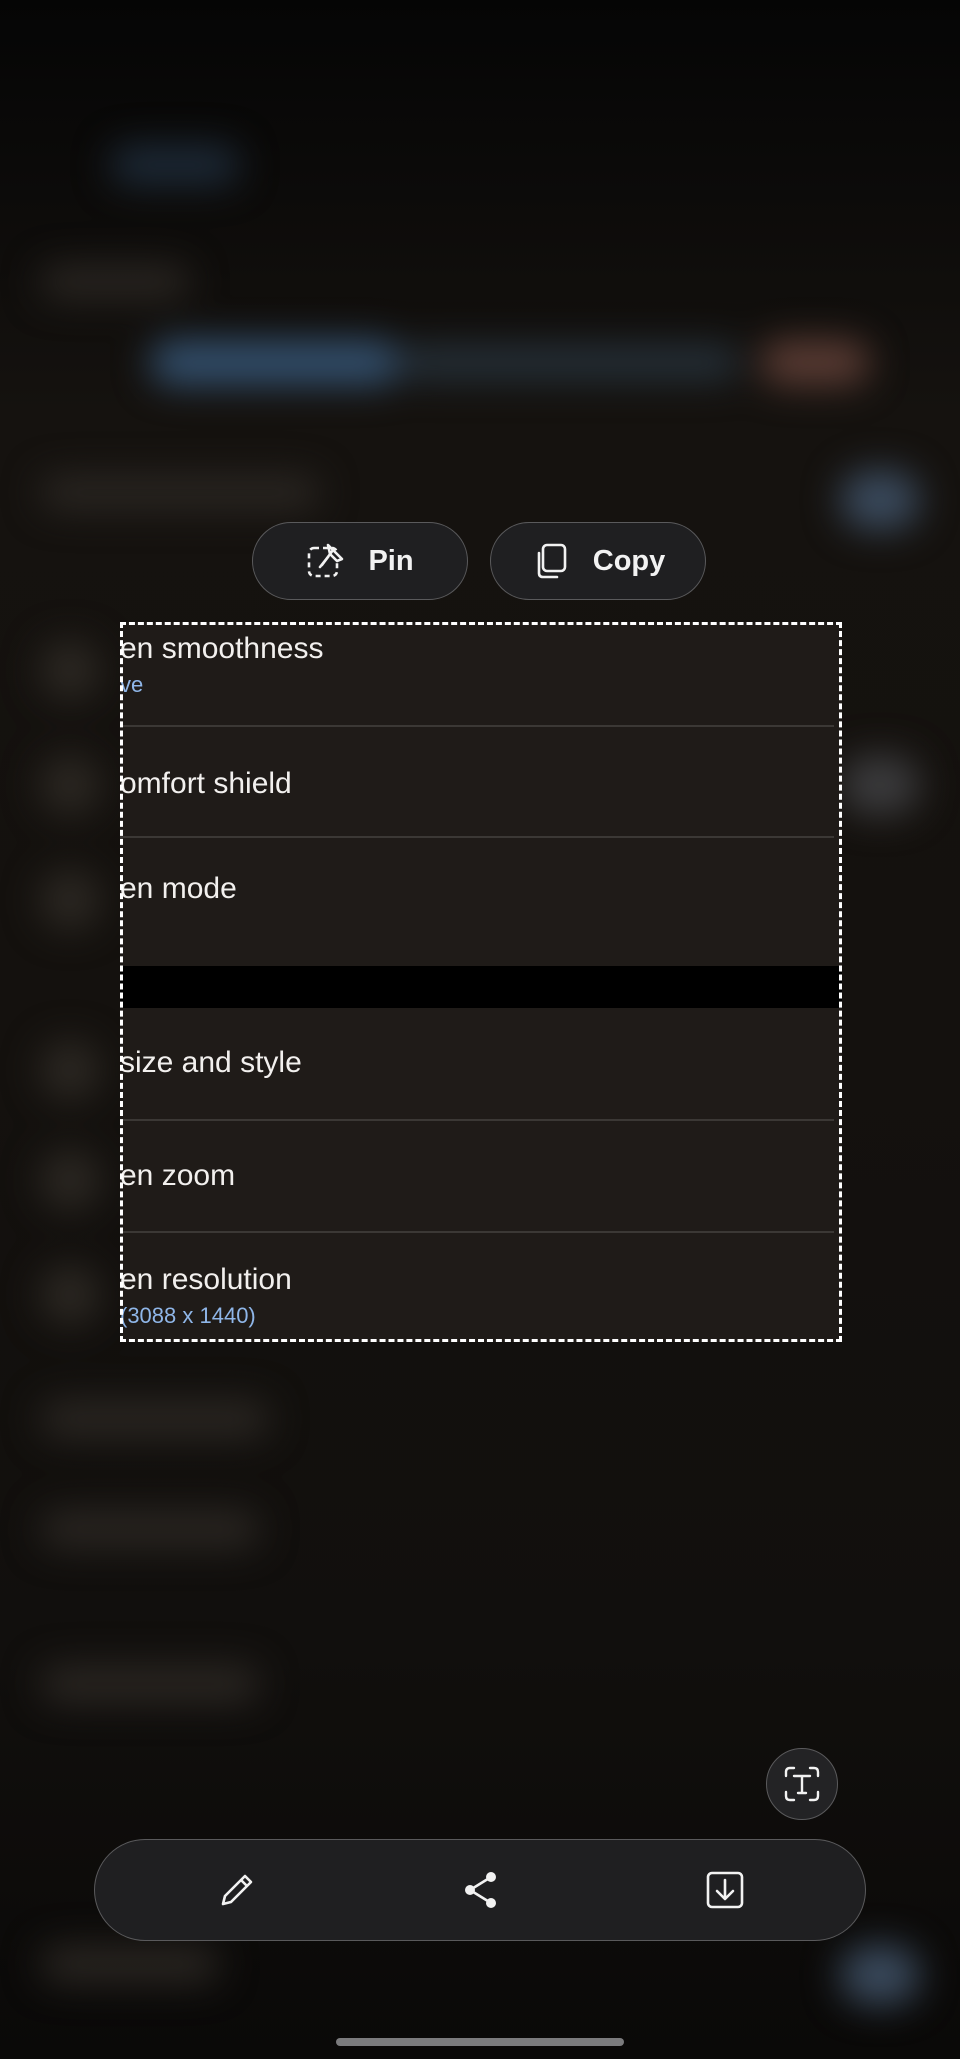 This screenshot has height=2059, width=960. Describe the element at coordinates (480, 2042) in the screenshot. I see `home-indicator` at that location.